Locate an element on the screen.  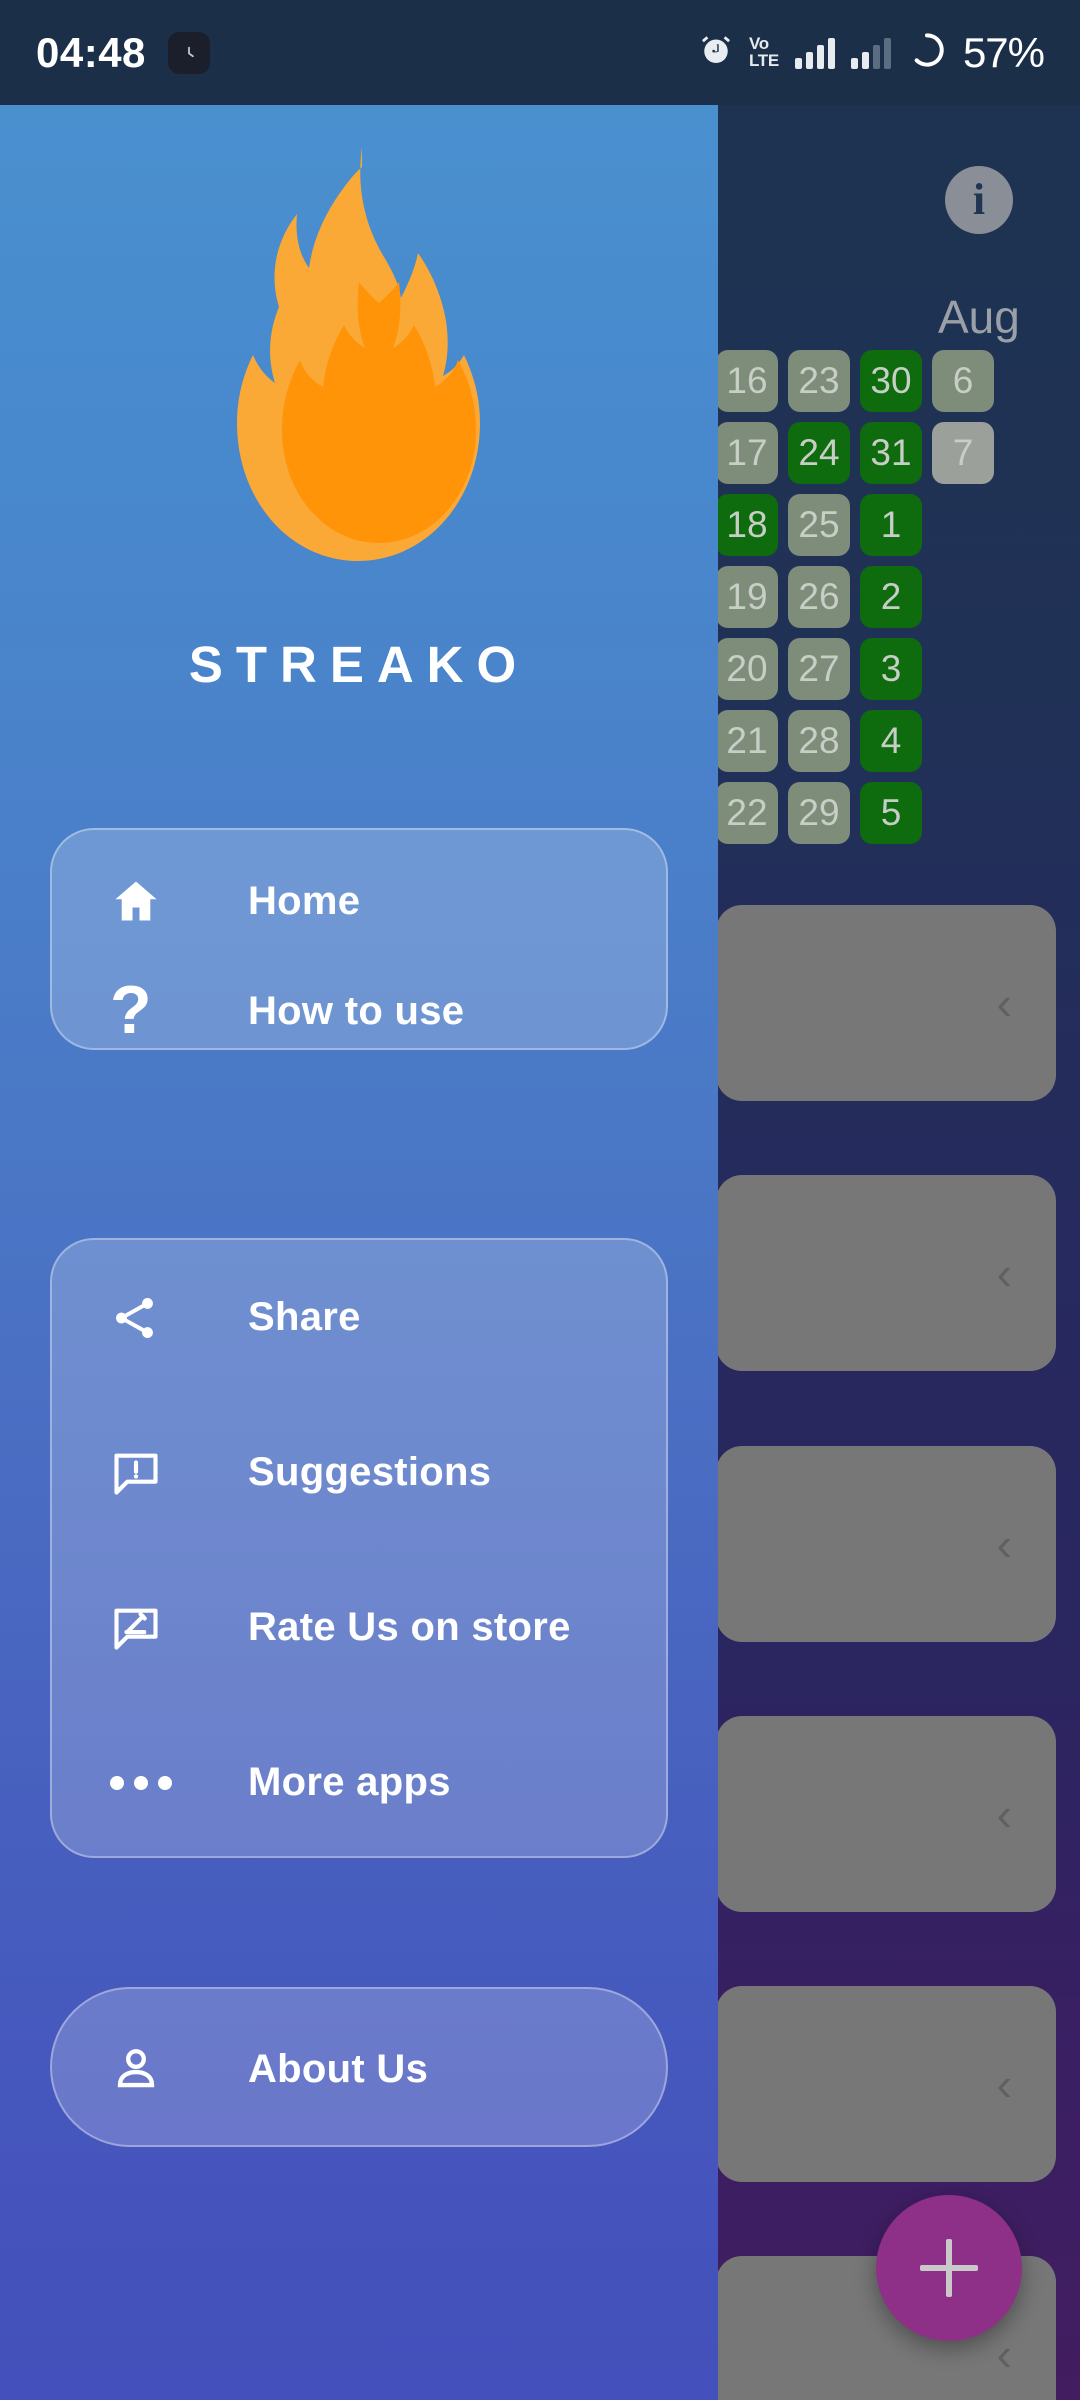
calendar-day-cell: 20 is located at coordinates (747, 669).